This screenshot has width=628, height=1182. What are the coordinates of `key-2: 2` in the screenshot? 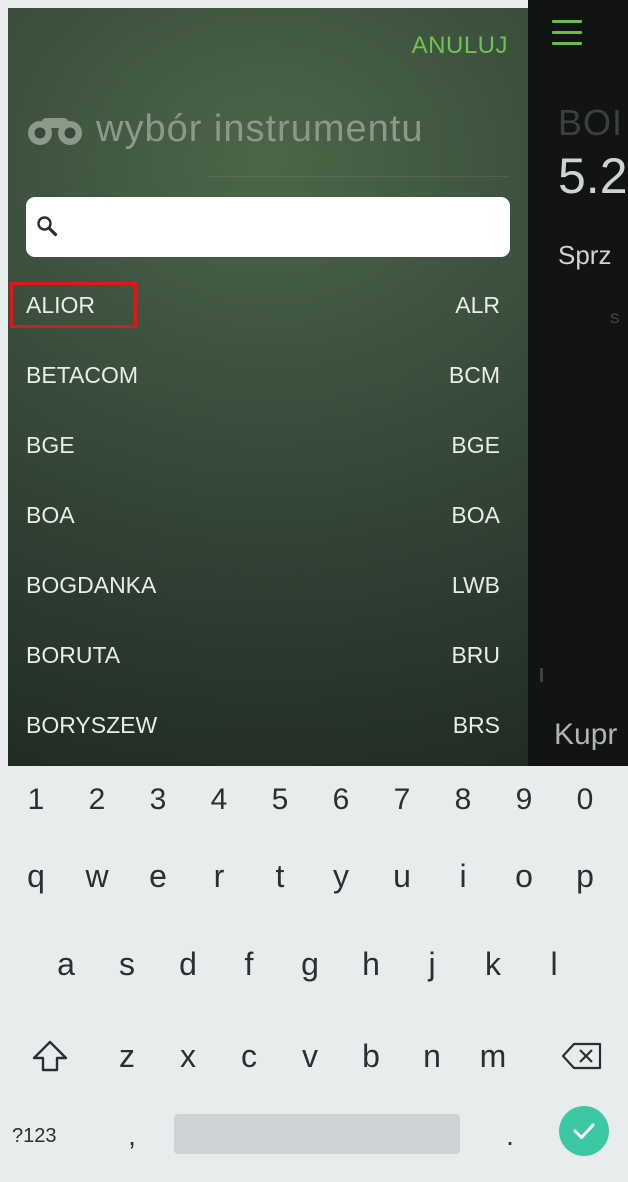 It's located at (97, 800).